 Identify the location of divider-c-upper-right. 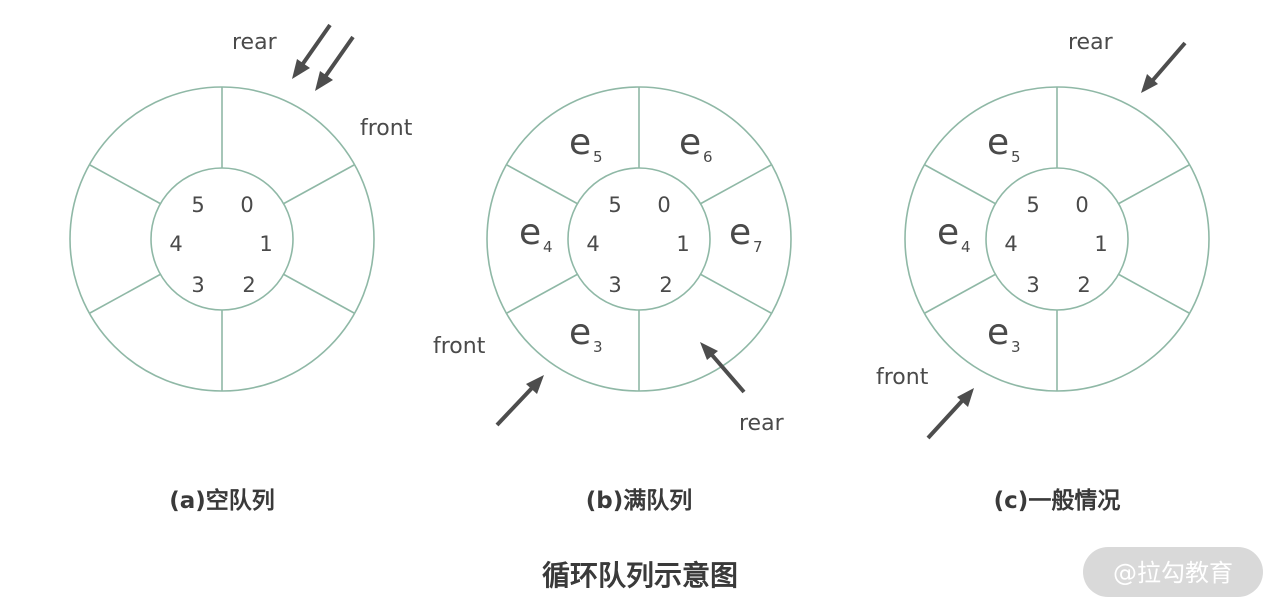
(1153, 184).